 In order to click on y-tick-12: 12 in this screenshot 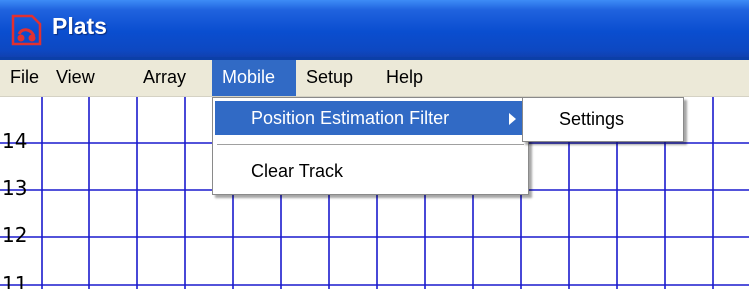, I will do `click(14, 235)`.